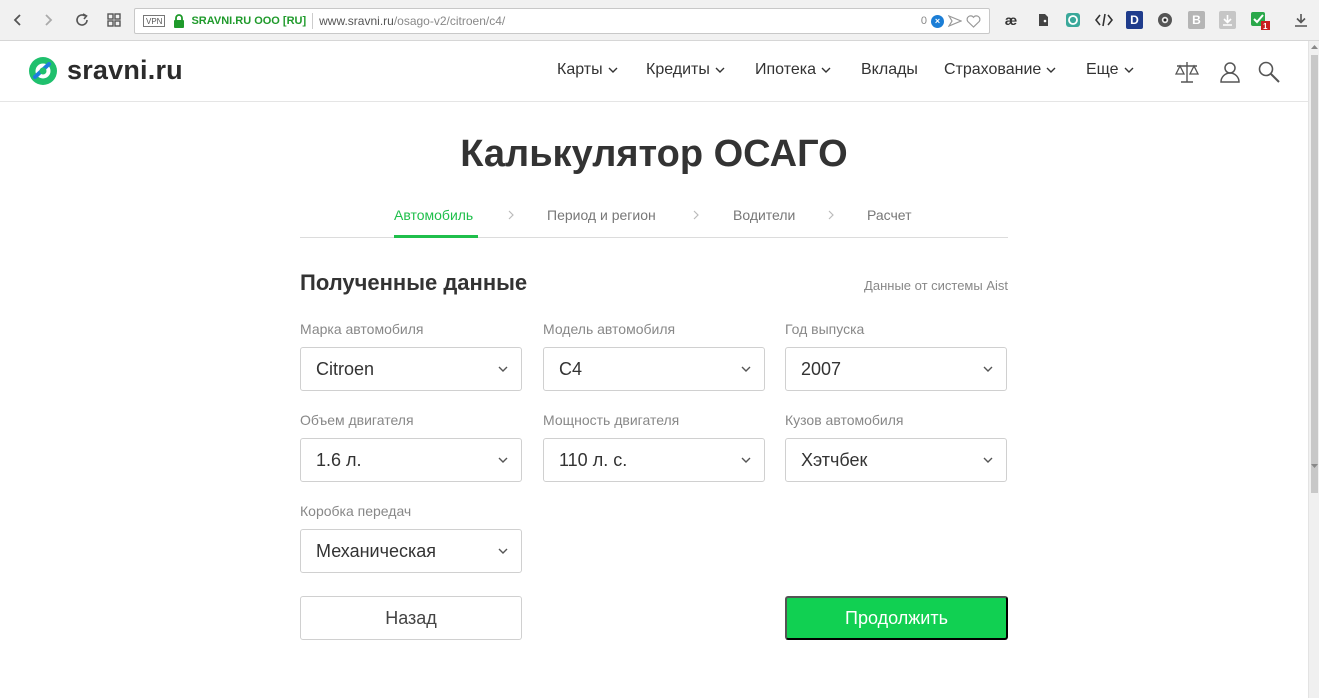  Describe the element at coordinates (376, 550) in the screenshot. I see `gearbox-value: Механическая` at that location.